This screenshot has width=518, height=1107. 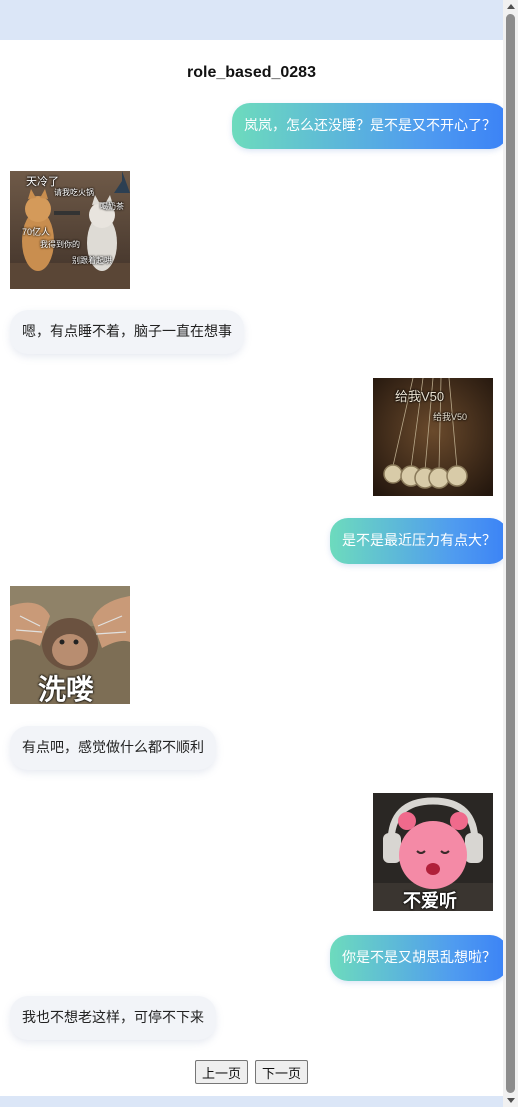 I want to click on sticker-caption: 别跟着起哄, so click(x=92, y=260).